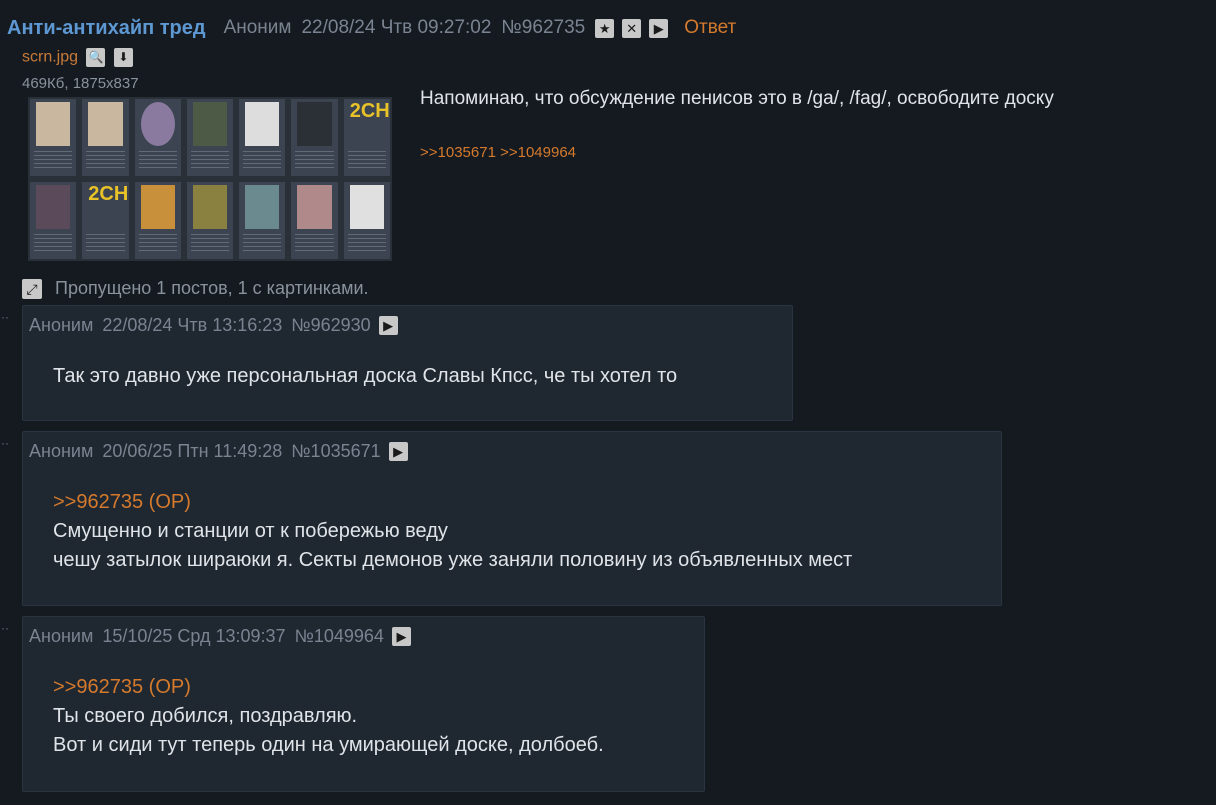  Describe the element at coordinates (543, 28) in the screenshot. I see `post-number: №962735` at that location.